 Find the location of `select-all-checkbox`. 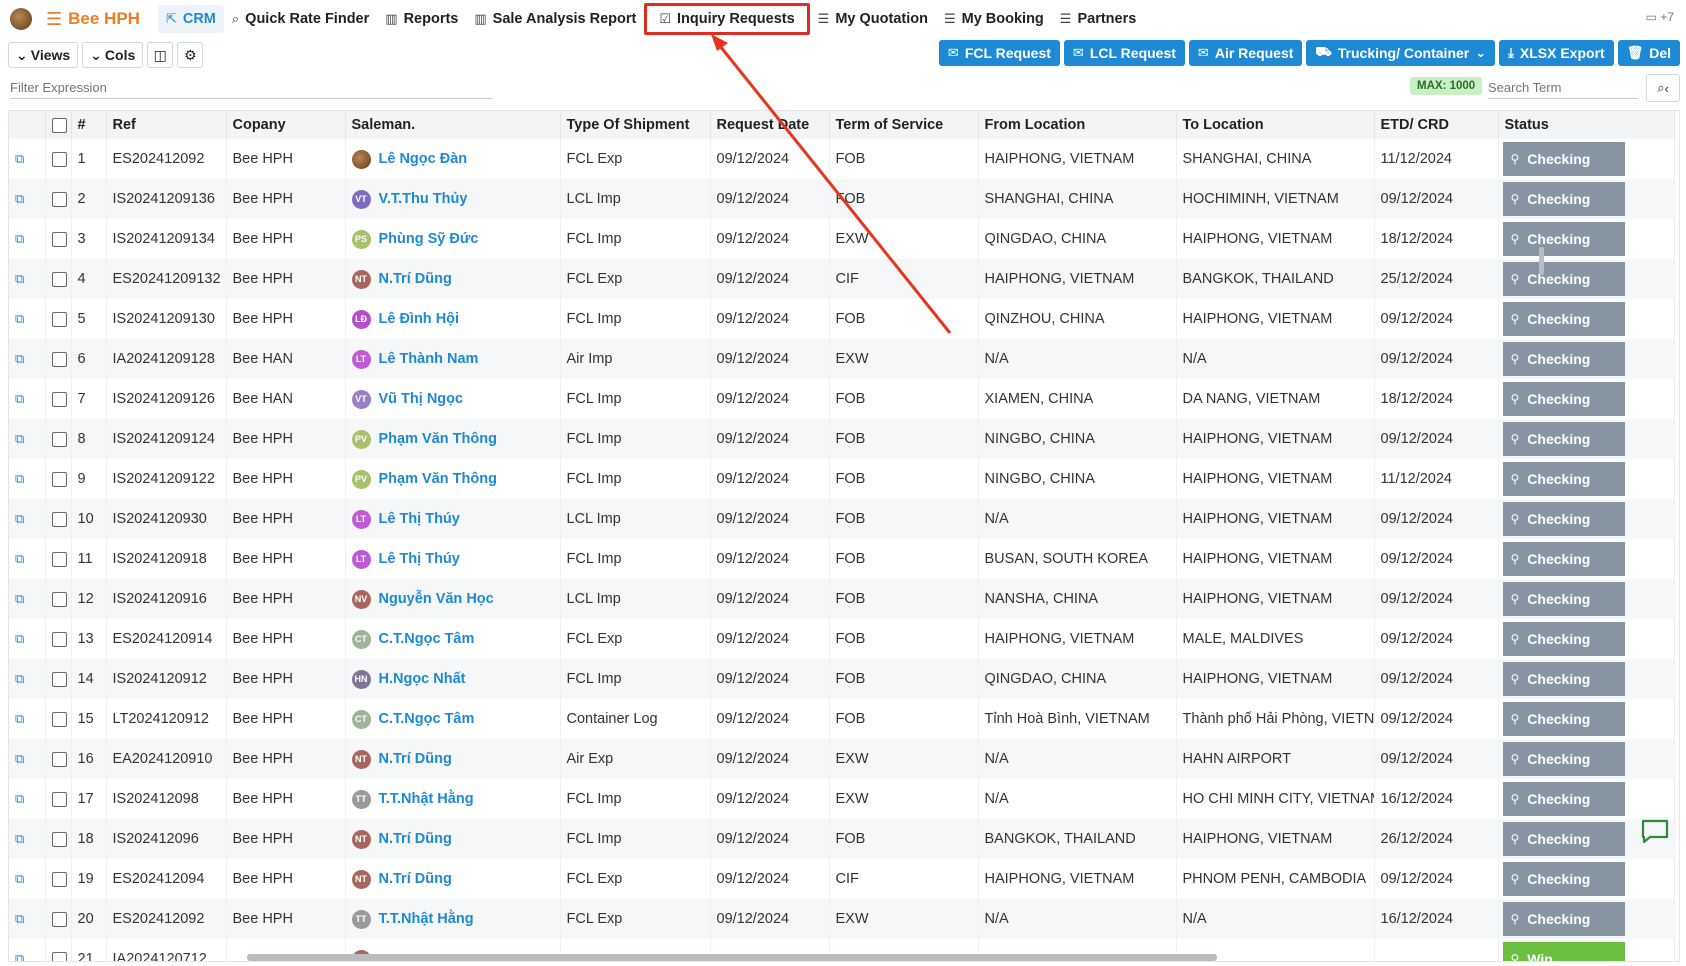

select-all-checkbox is located at coordinates (59, 125).